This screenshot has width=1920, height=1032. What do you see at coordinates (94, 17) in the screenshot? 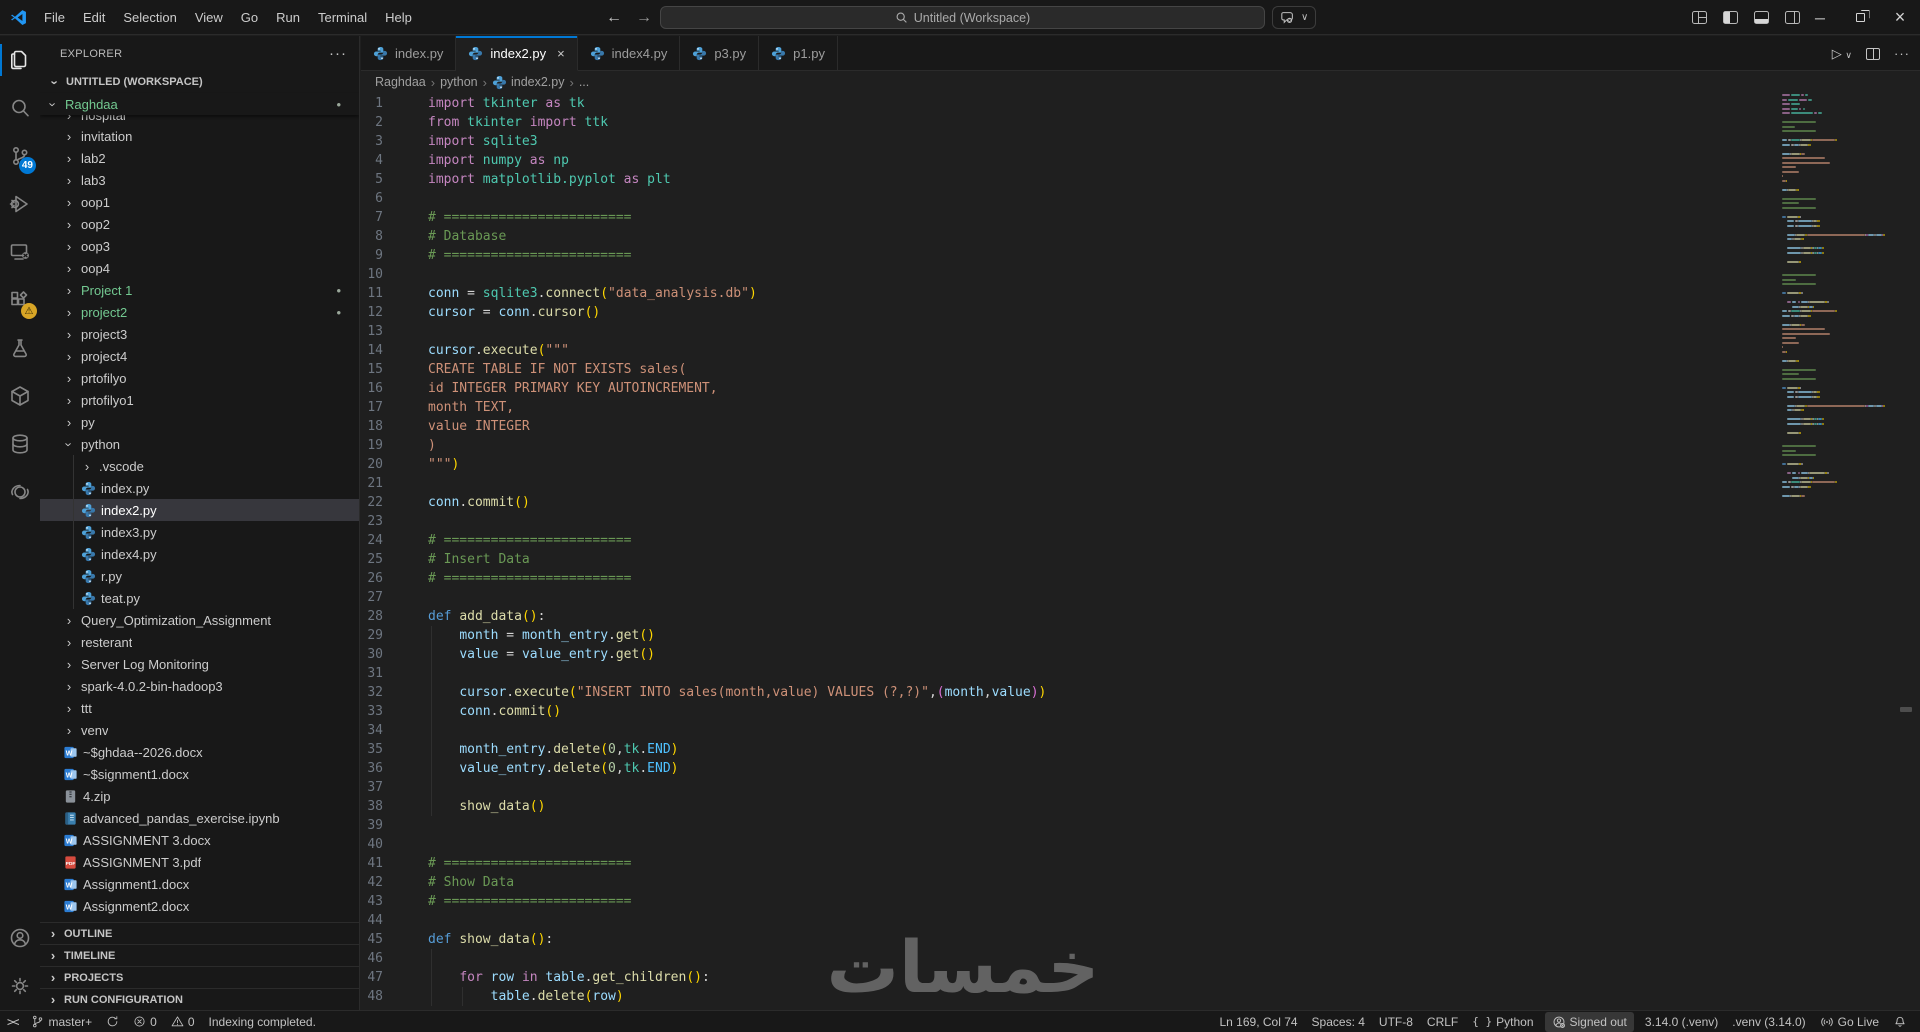
I see `menu-edit: Edit` at bounding box center [94, 17].